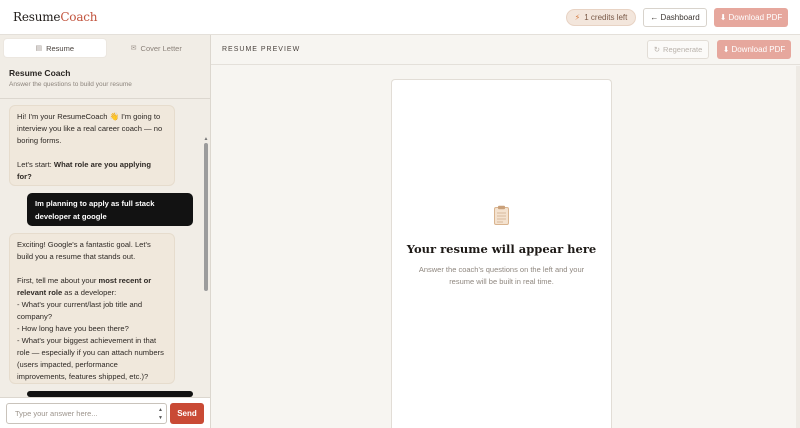  Describe the element at coordinates (55, 48) in the screenshot. I see `tab-resume: ▤ Resume` at that location.